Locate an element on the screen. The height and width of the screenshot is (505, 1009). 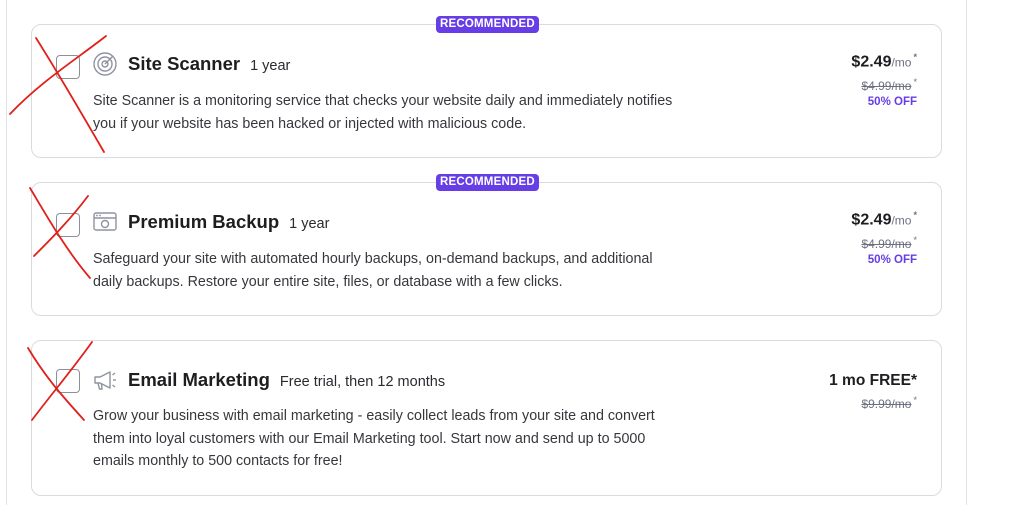
megaphone-icon is located at coordinates (105, 380).